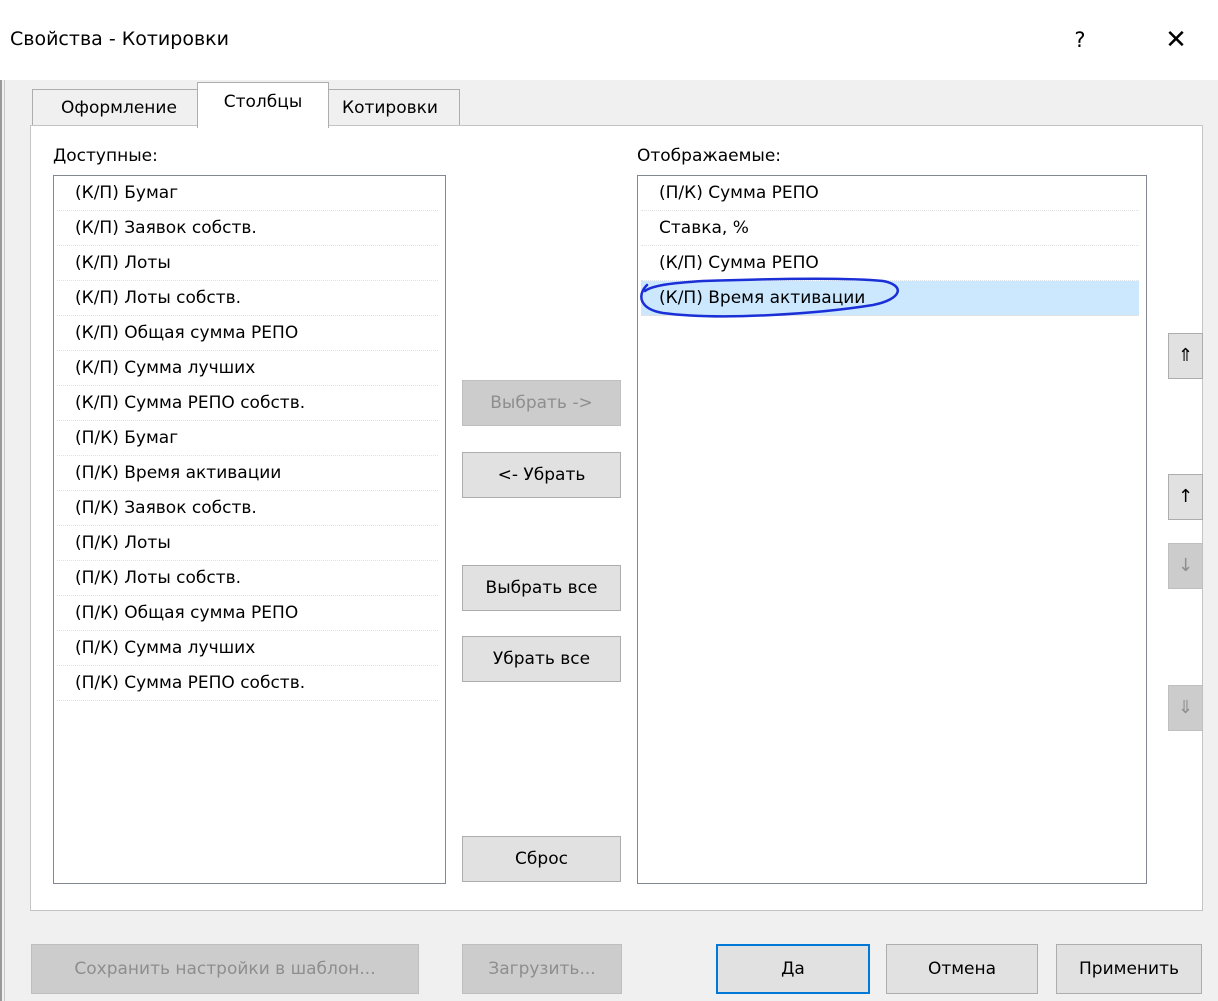 The image size is (1218, 1001). Describe the element at coordinates (247, 613) in the screenshot. I see `available-item: (П/К) Общая сумма РЕПО` at that location.